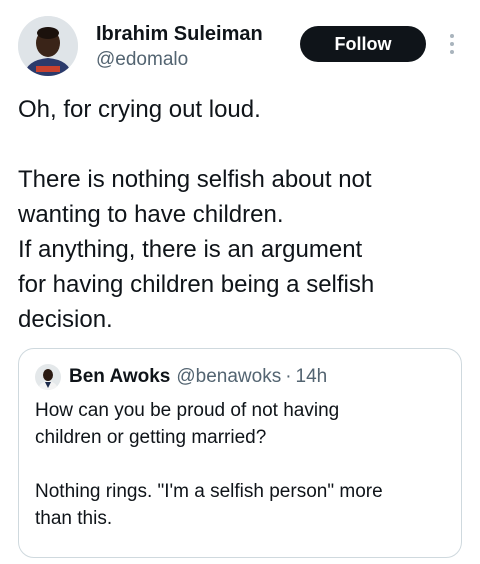  What do you see at coordinates (179, 47) in the screenshot?
I see `author-info: Ibrahim Suleiman @edomalo` at bounding box center [179, 47].